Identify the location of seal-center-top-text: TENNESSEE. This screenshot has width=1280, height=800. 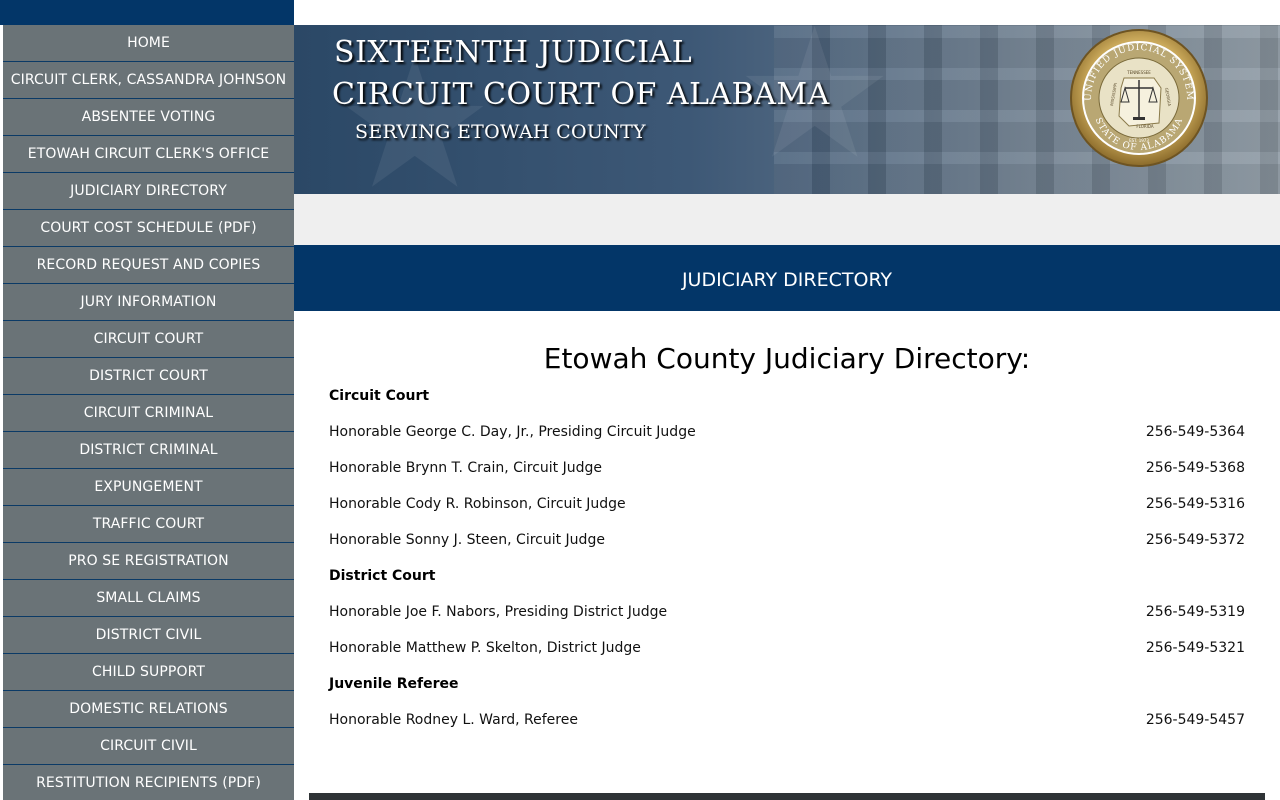
(1138, 72).